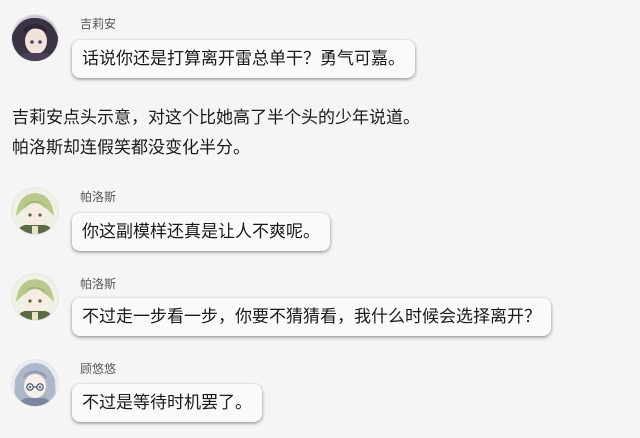 Image resolution: width=640 pixels, height=438 pixels. What do you see at coordinates (216, 118) in the screenshot?
I see `narration-line: 吉莉安点头示意，对这个比她高了半个头的少年说道。` at bounding box center [216, 118].